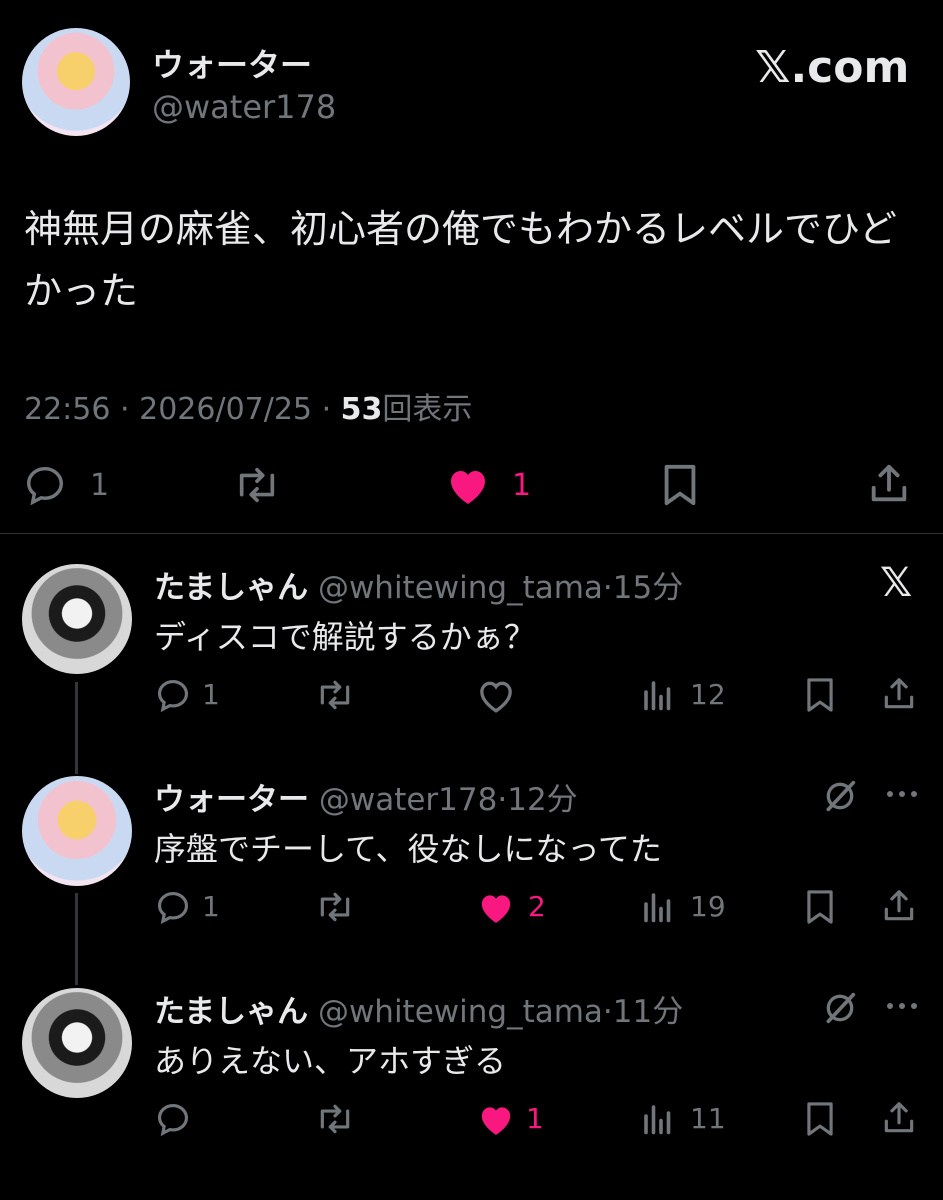 This screenshot has height=1200, width=943. What do you see at coordinates (896, 583) in the screenshot?
I see `x-logo-icon: 𝕏` at bounding box center [896, 583].